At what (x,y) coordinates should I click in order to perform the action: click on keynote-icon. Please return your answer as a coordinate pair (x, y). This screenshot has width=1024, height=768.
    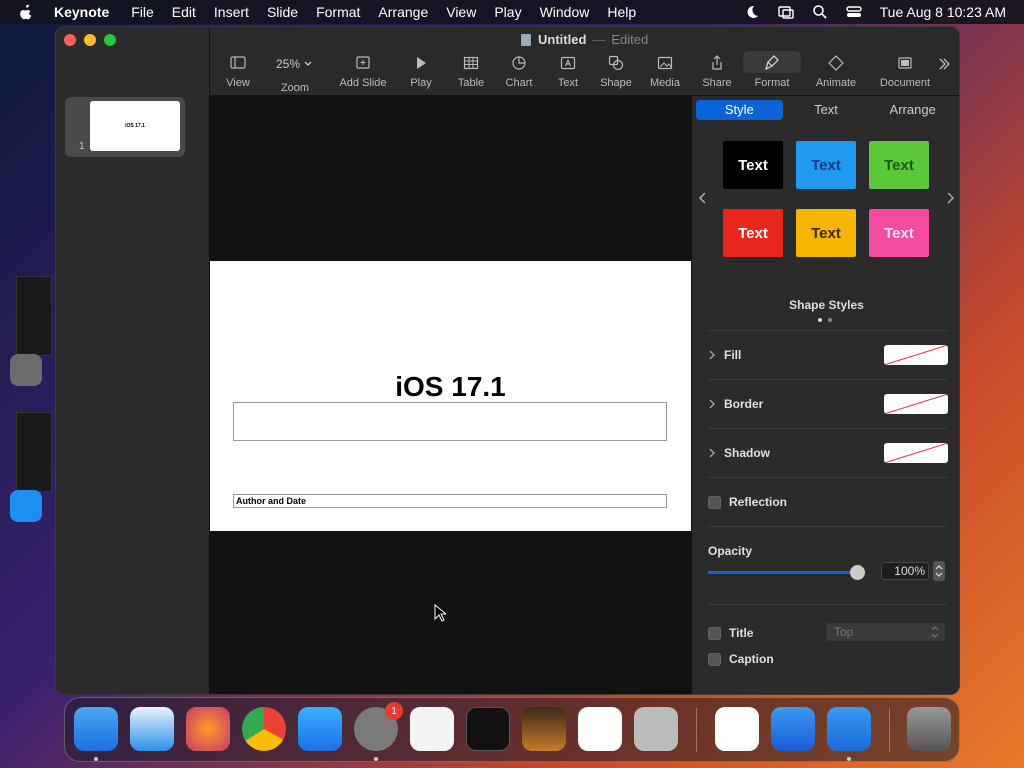
    Looking at the image, I should click on (849, 729).